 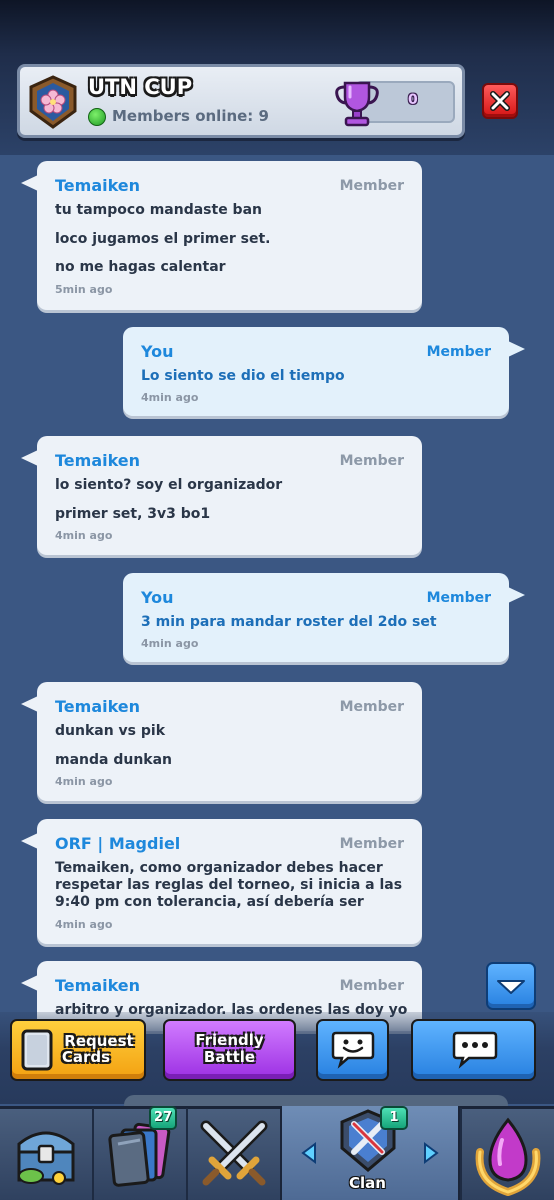 I want to click on clan-name: UTN CUP, so click(x=140, y=87).